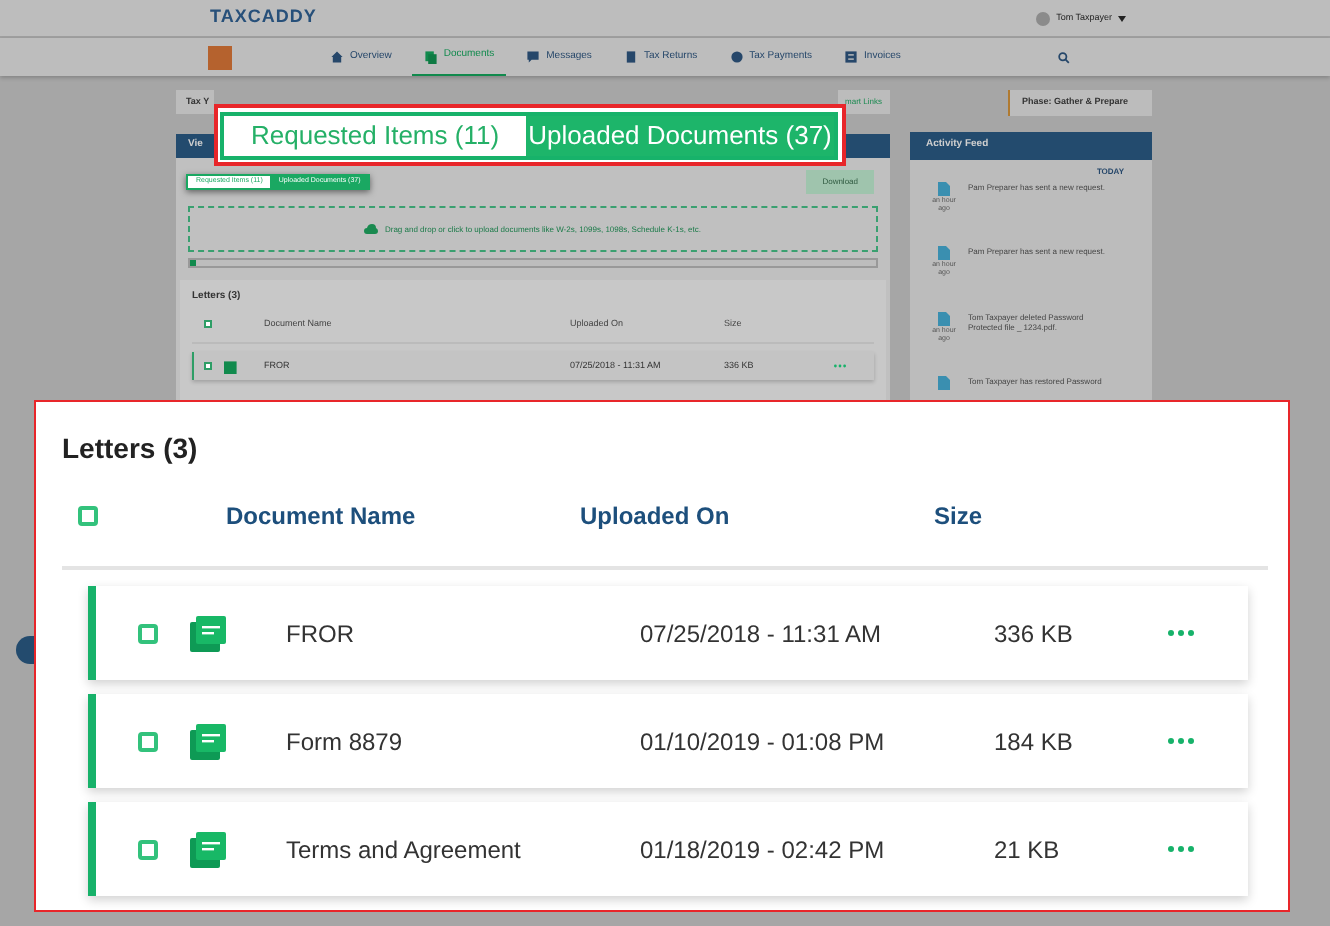 This screenshot has height=926, width=1330. Describe the element at coordinates (1028, 850) in the screenshot. I see `file-size: 21 KB` at that location.